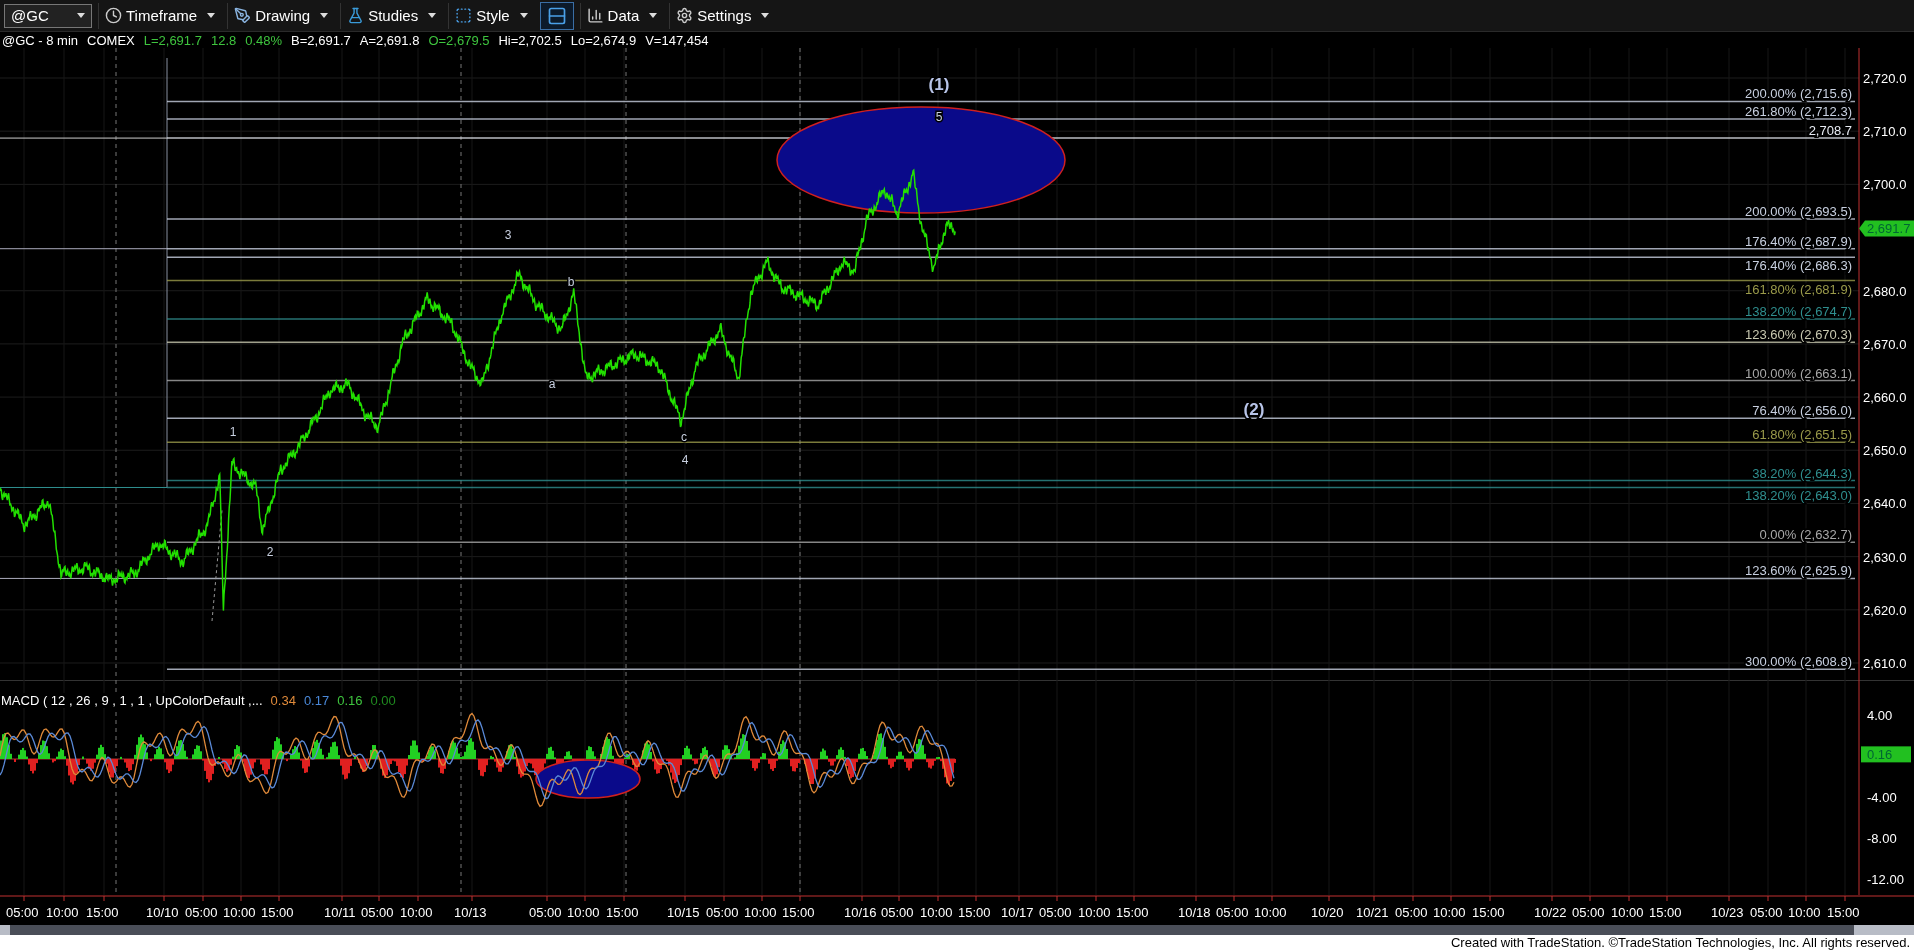 The width and height of the screenshot is (1914, 950). I want to click on fib-level-label: 200.00% (2,715.6), so click(1798, 94).